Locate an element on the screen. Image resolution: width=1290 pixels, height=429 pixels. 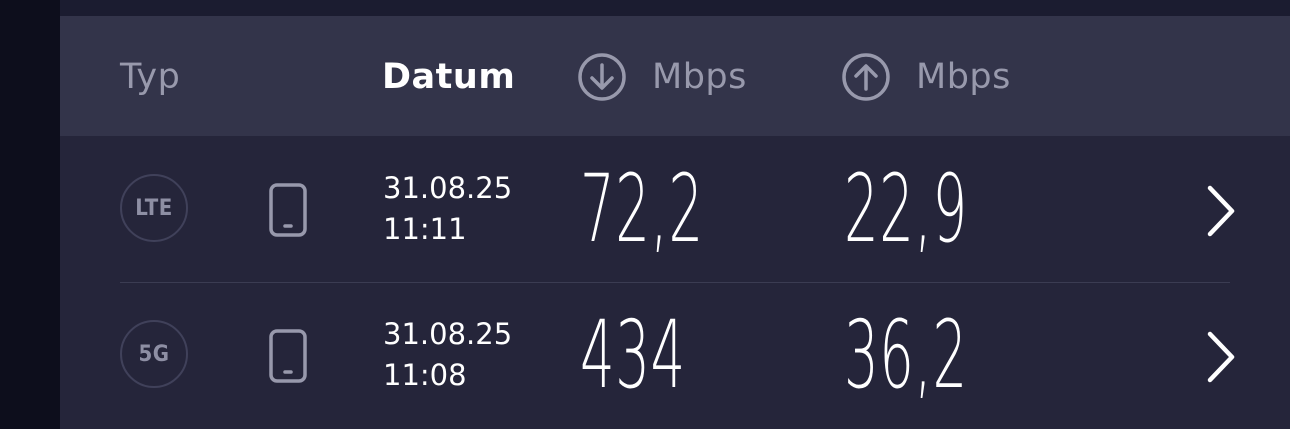
upload-speed: 36,2 is located at coordinates (906, 355).